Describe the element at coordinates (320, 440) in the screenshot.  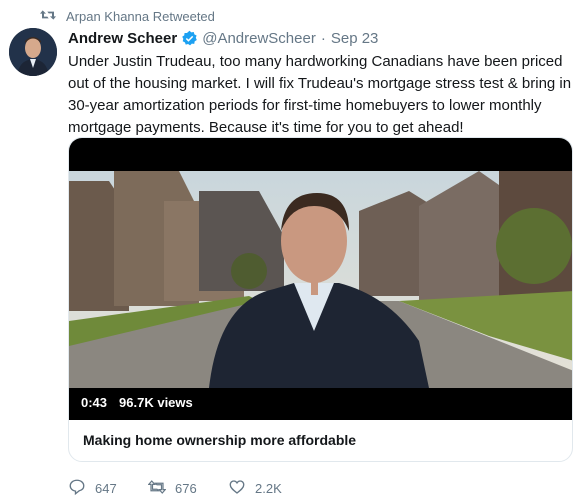
I see `card-title: Making home ownership more affordable` at that location.